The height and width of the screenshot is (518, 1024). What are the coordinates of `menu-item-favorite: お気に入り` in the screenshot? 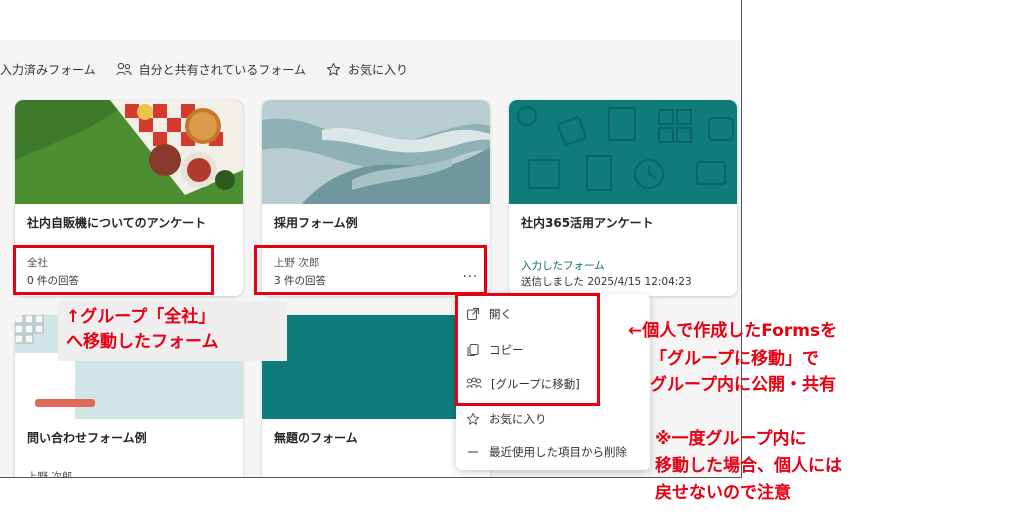 It's located at (506, 419).